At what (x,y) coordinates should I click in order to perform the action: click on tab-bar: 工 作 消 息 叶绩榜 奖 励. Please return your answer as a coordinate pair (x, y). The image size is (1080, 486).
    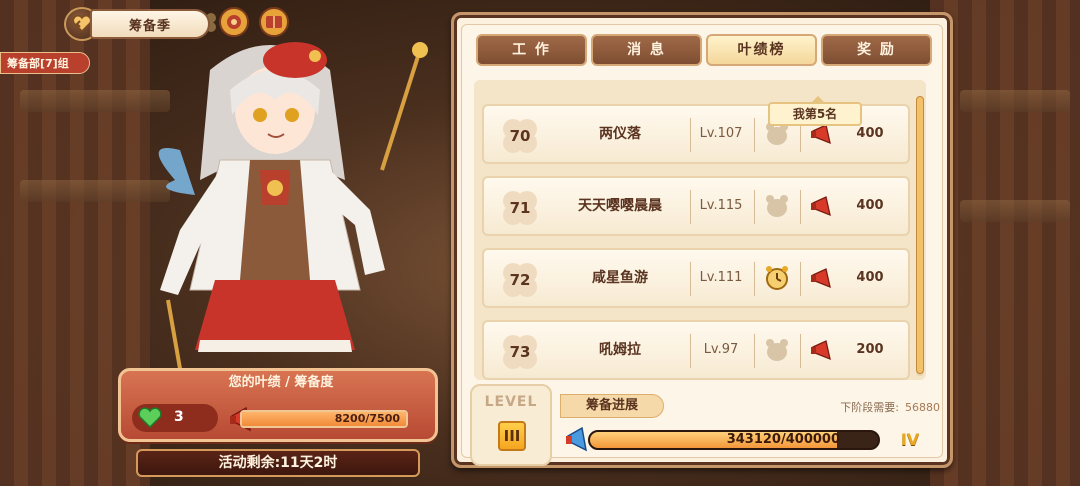
    Looking at the image, I should click on (704, 50).